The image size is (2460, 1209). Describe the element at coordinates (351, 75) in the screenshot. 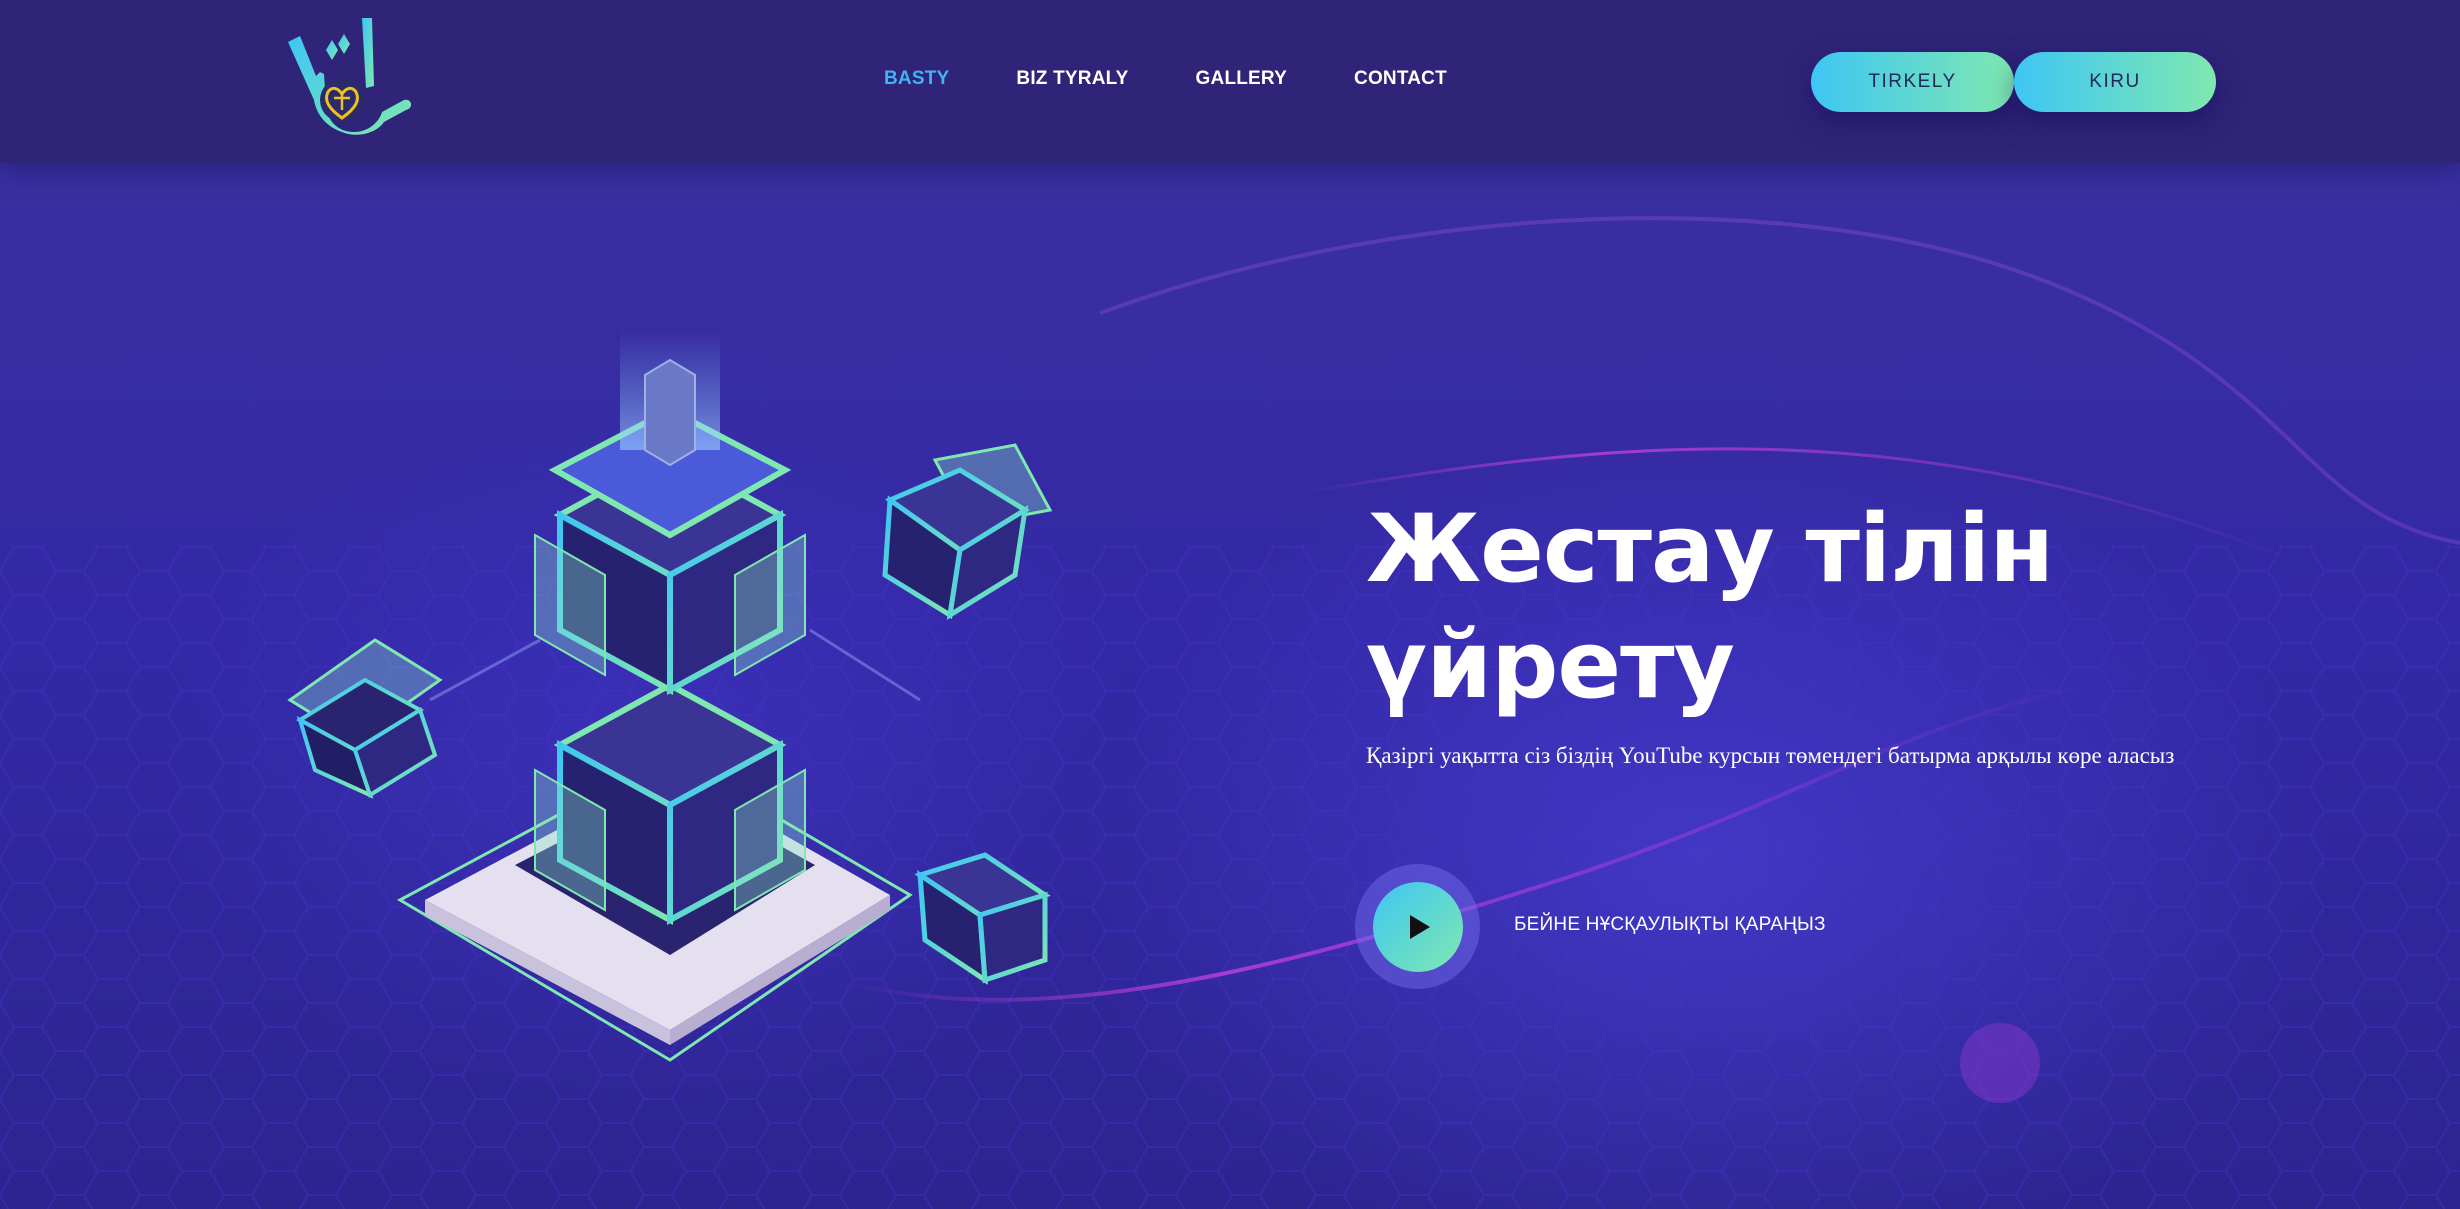

I see `sign-language-hand-logo` at that location.